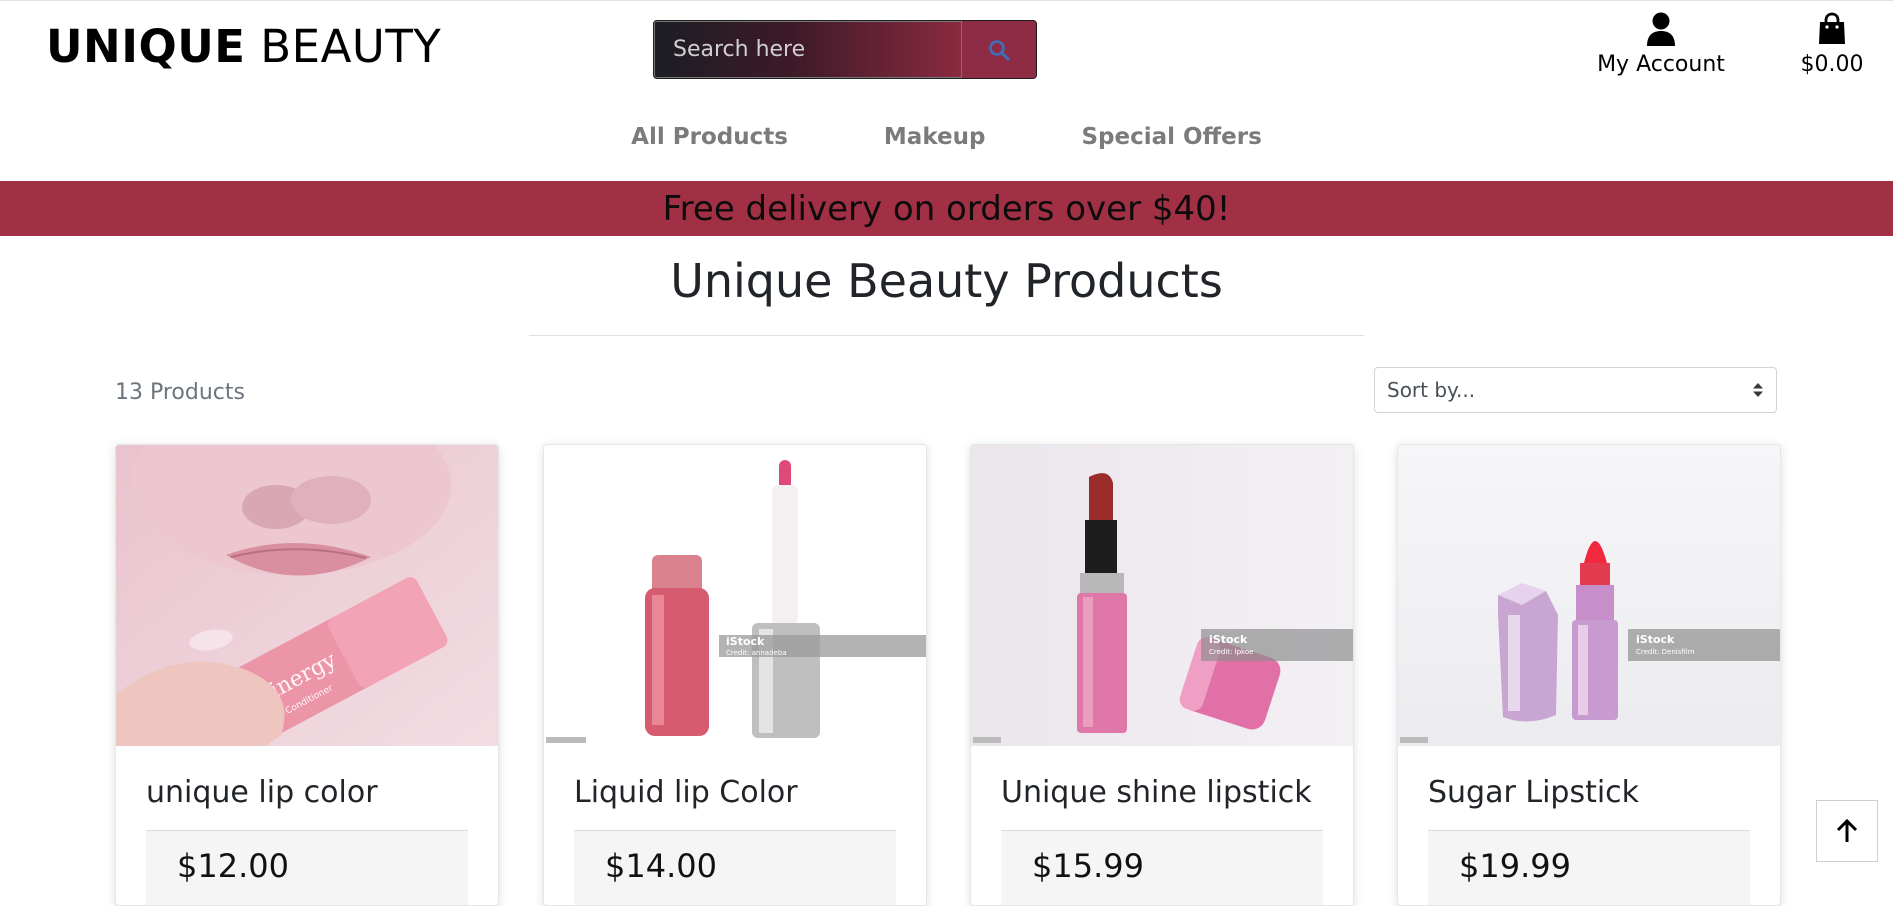 The image size is (1893, 906). I want to click on my-account-link: My Account, so click(1661, 44).